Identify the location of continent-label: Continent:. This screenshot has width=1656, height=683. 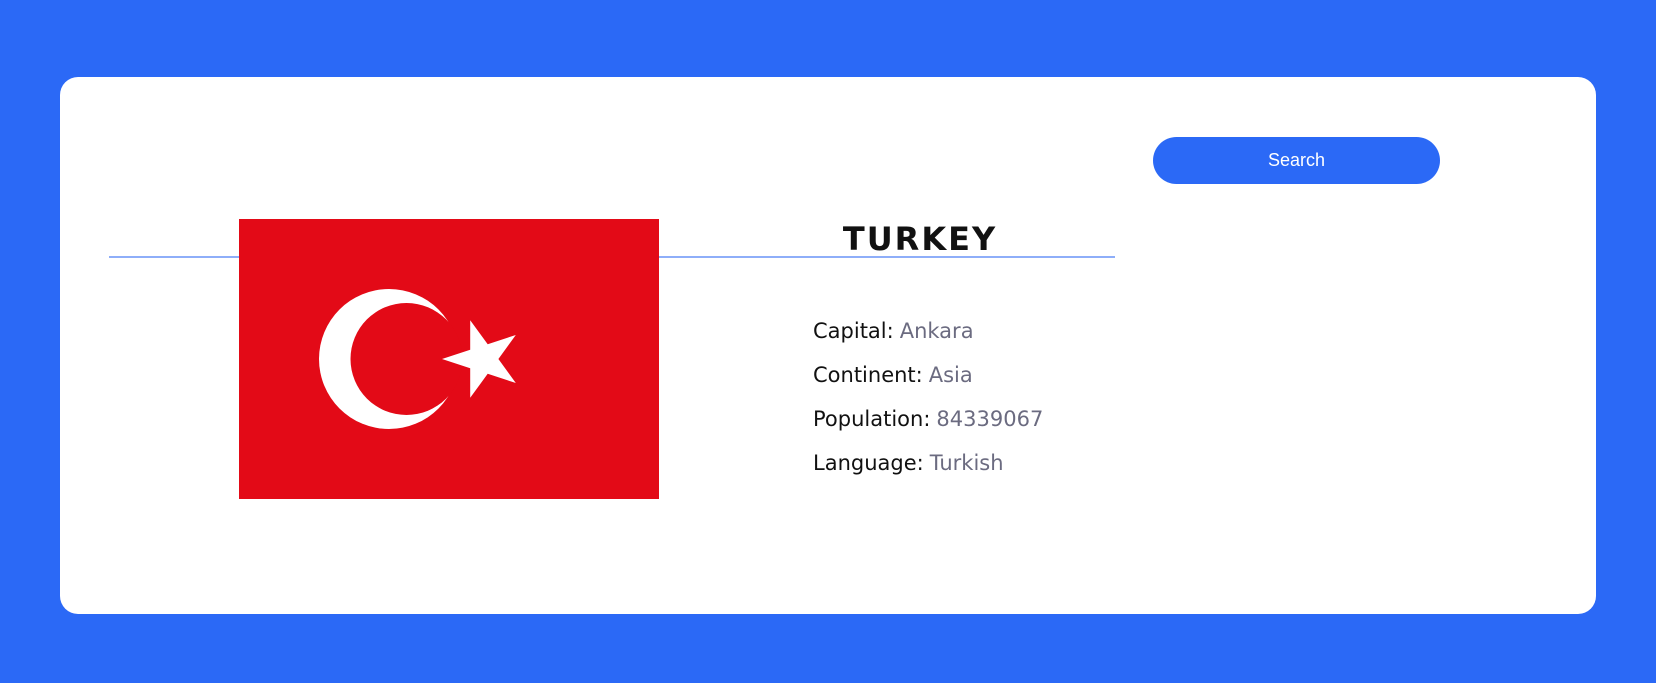
(868, 375).